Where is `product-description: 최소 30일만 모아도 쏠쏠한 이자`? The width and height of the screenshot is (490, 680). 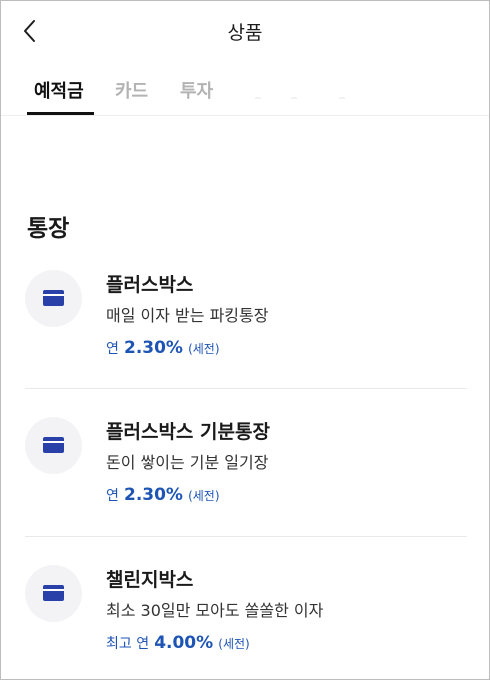
product-description: 최소 30일만 모아도 쏠쏠한 이자 is located at coordinates (215, 610).